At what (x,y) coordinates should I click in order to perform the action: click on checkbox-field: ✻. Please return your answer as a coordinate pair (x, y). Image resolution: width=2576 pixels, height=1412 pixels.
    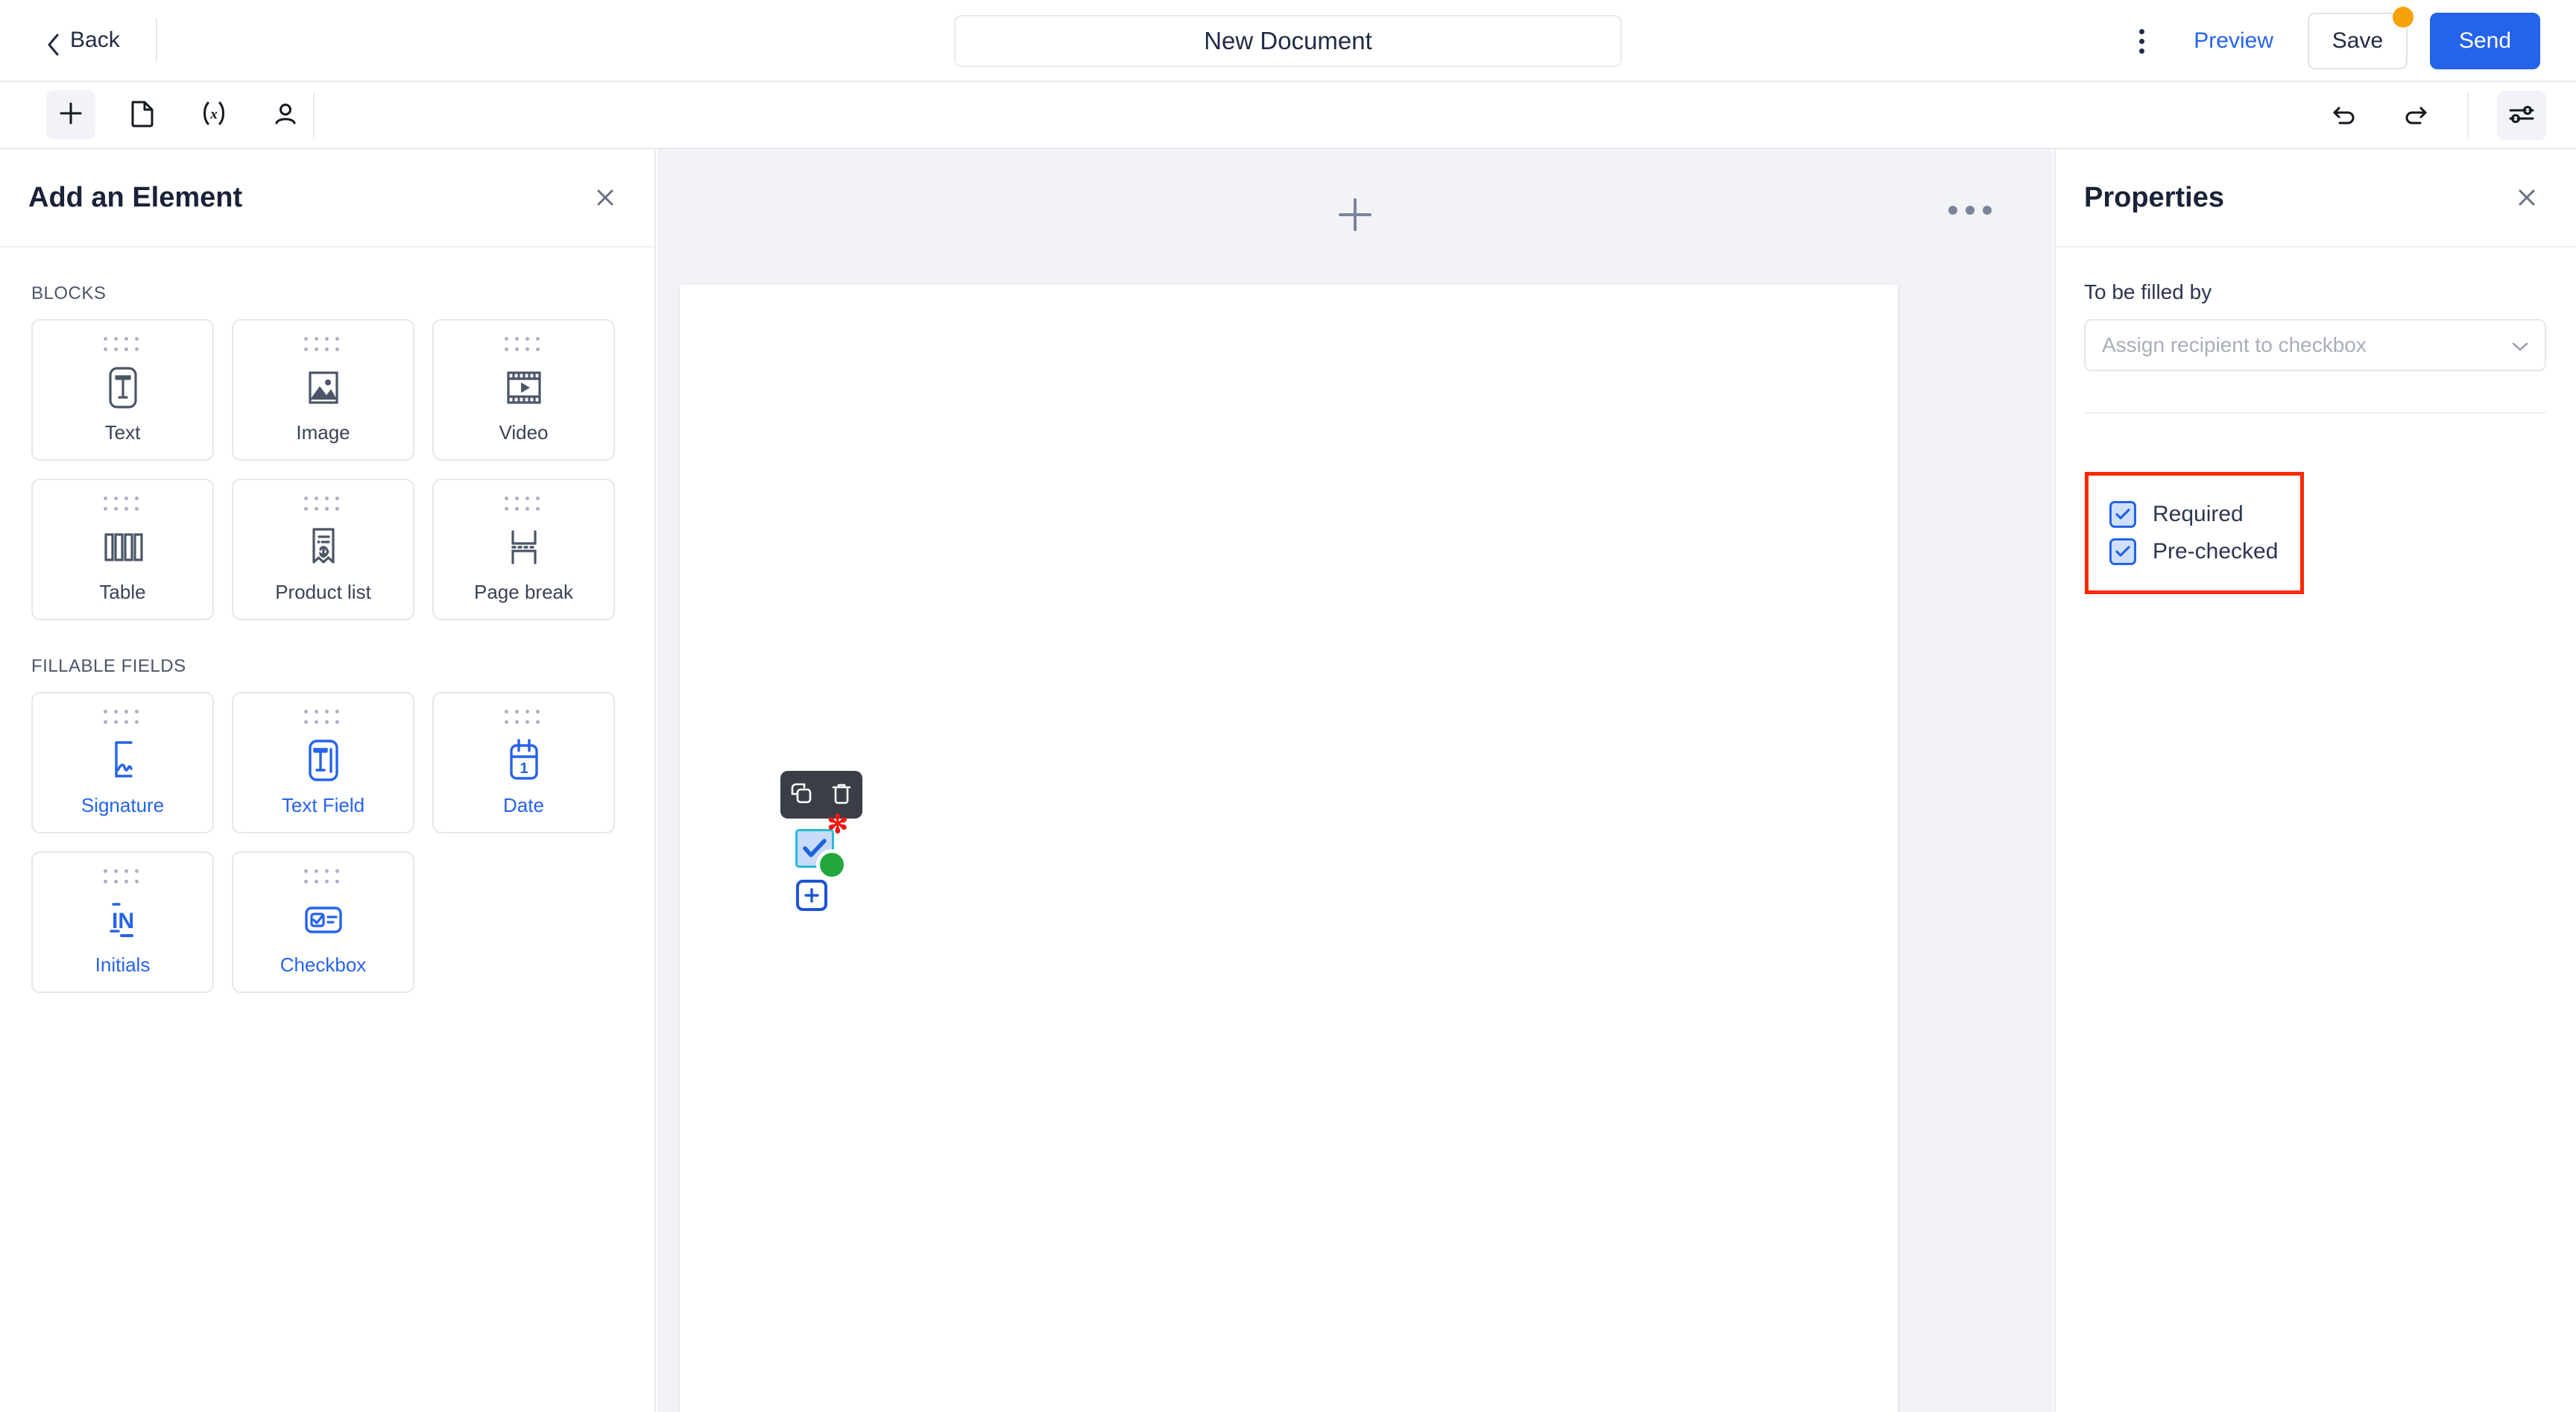
    Looking at the image, I should click on (821, 846).